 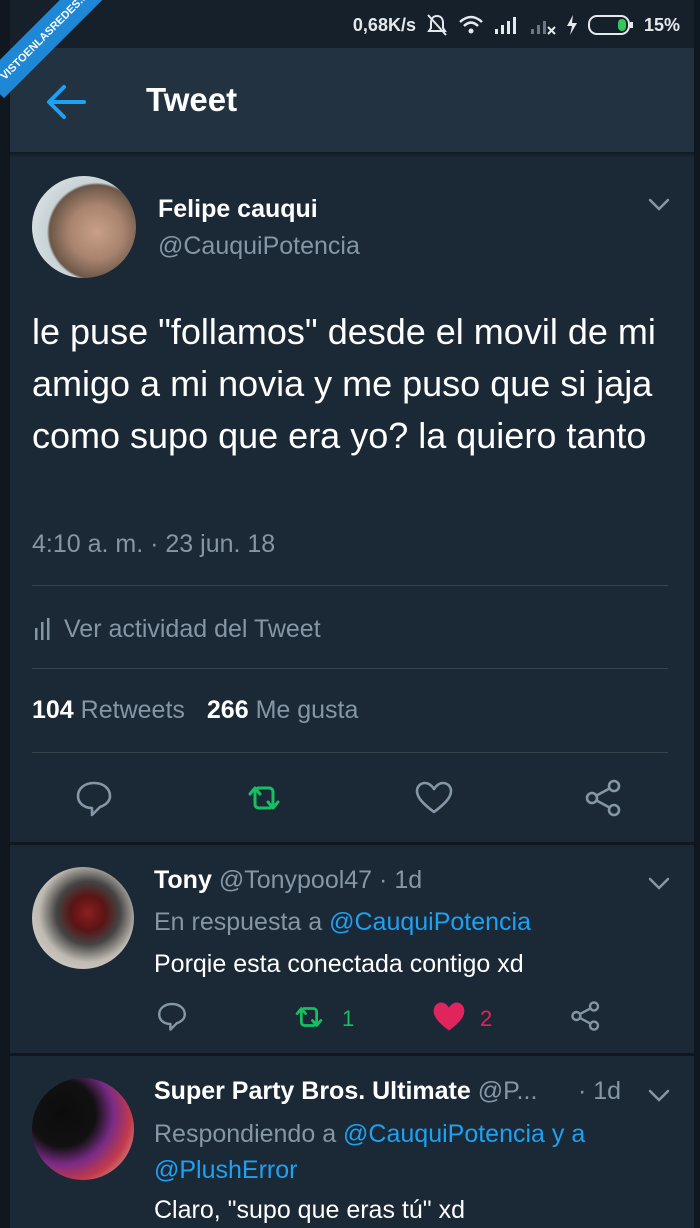 I want to click on heart-filled-icon, so click(x=449, y=1017).